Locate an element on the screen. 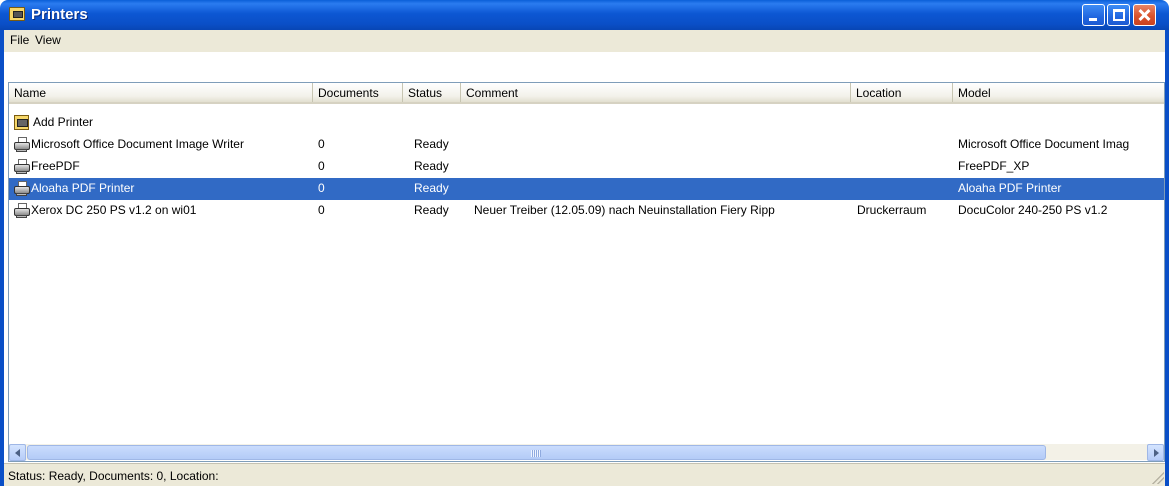 Image resolution: width=1169 pixels, height=486 pixels. column-header-status: Status is located at coordinates (432, 92).